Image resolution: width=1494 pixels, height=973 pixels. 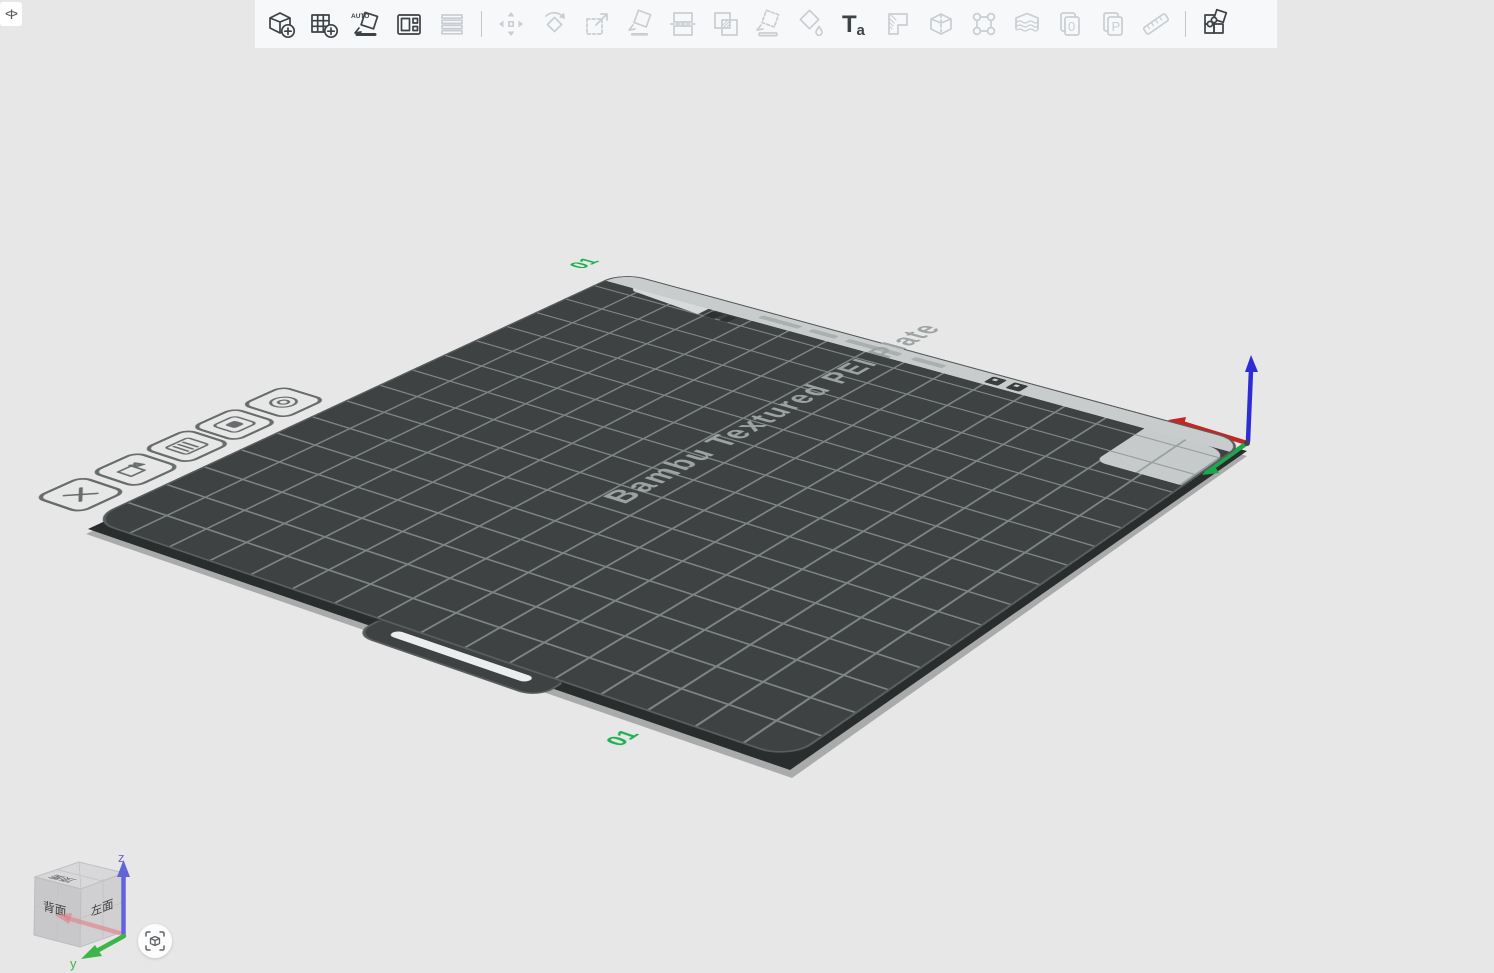 I want to click on variable-layer-height-button, so click(x=1027, y=24).